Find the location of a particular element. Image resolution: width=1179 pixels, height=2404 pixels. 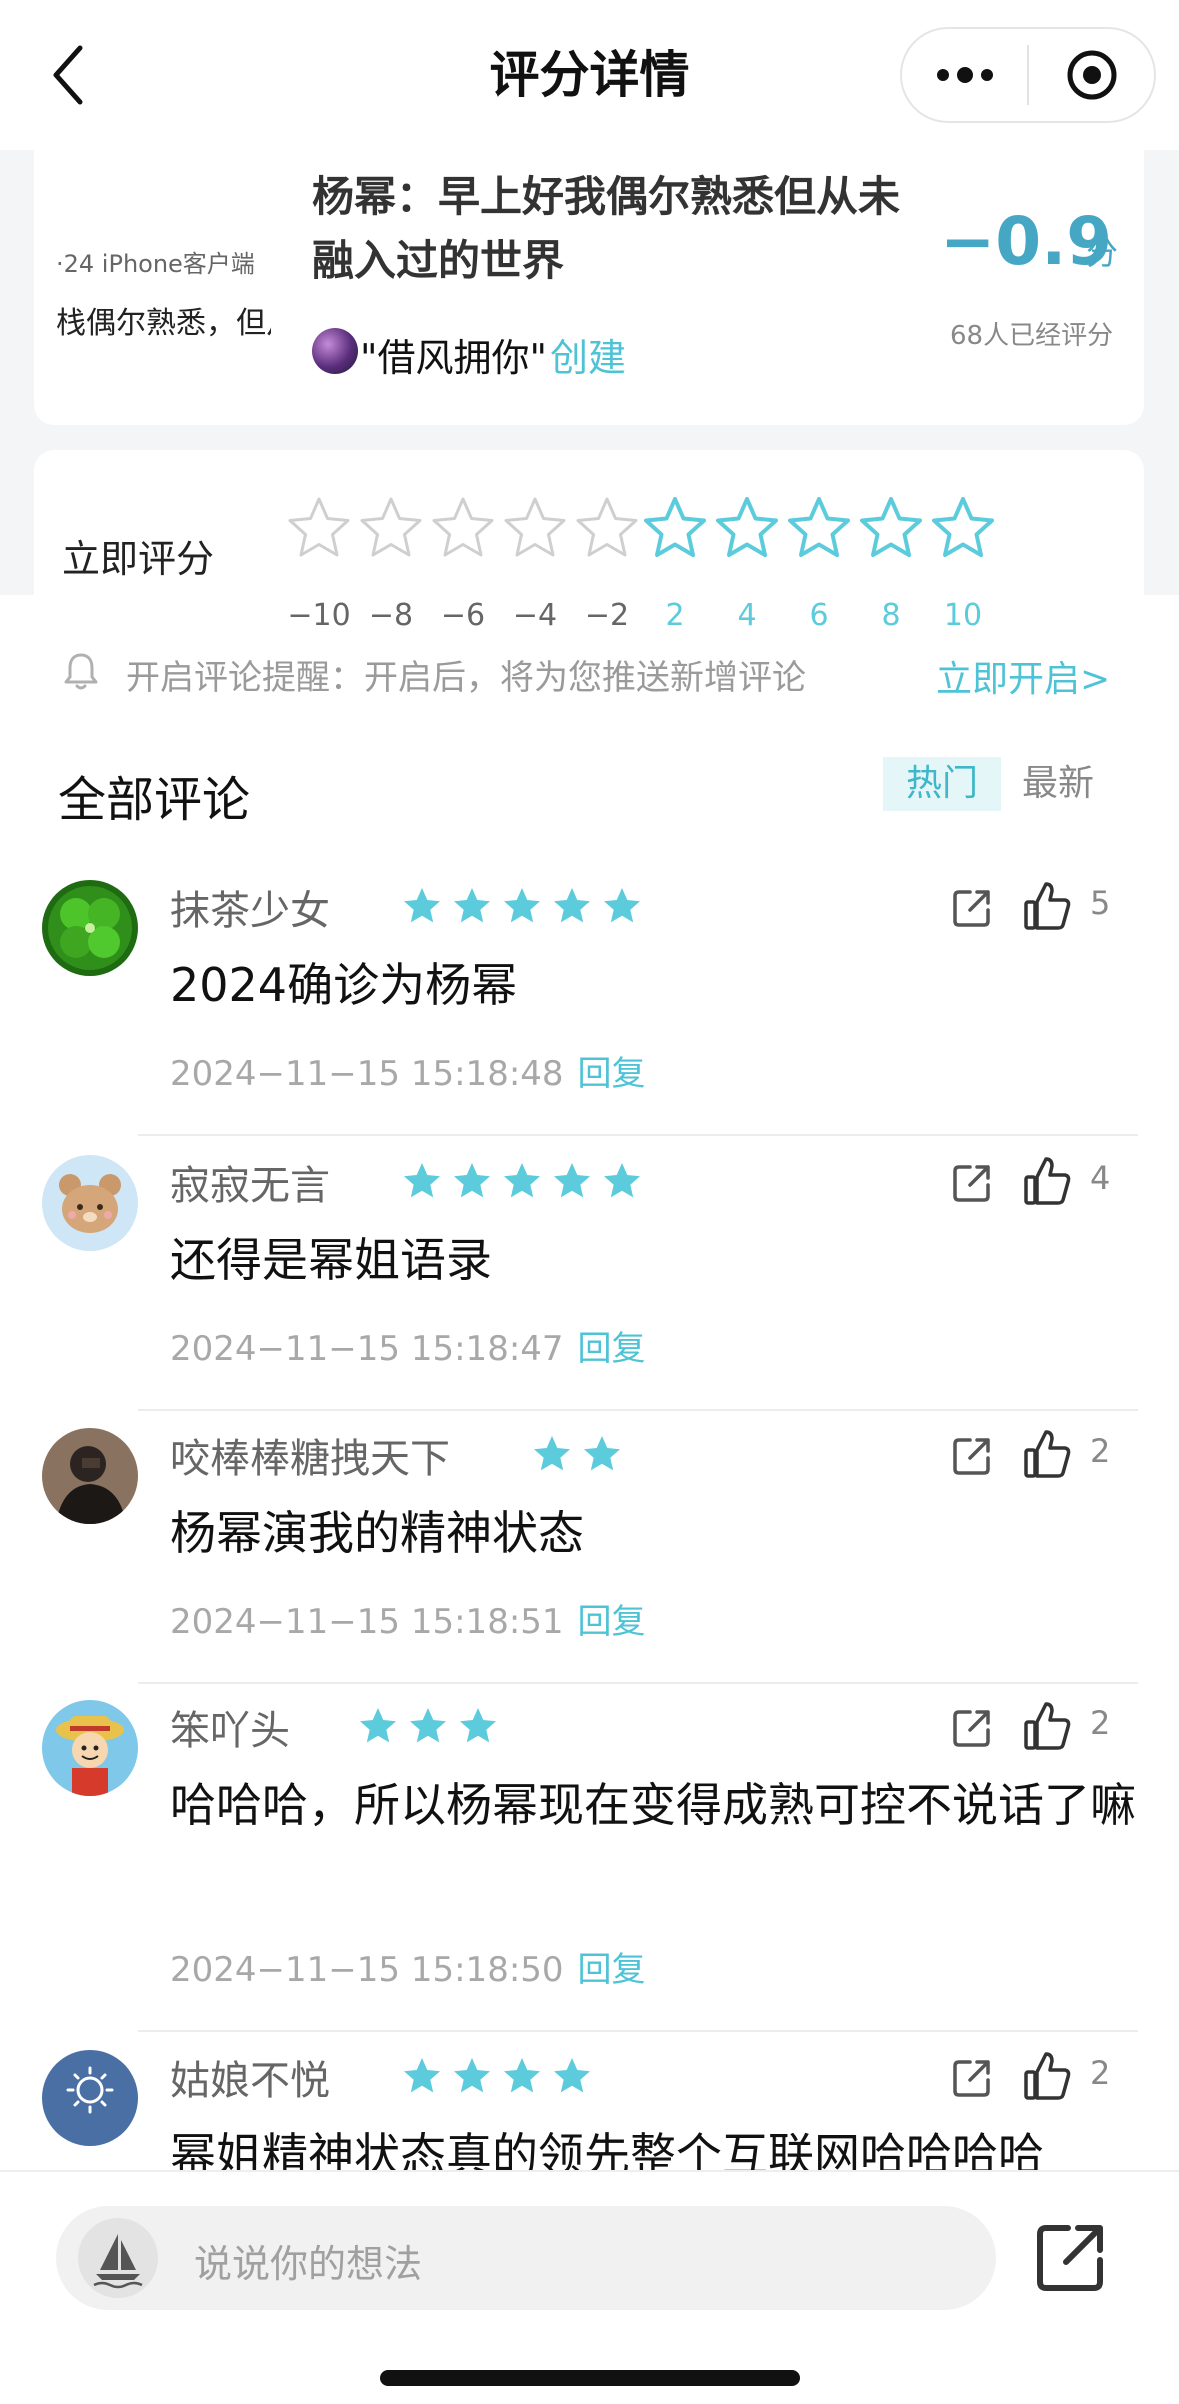

comment-timestamp: 2024−11−15 15:18:47 is located at coordinates (367, 1349).